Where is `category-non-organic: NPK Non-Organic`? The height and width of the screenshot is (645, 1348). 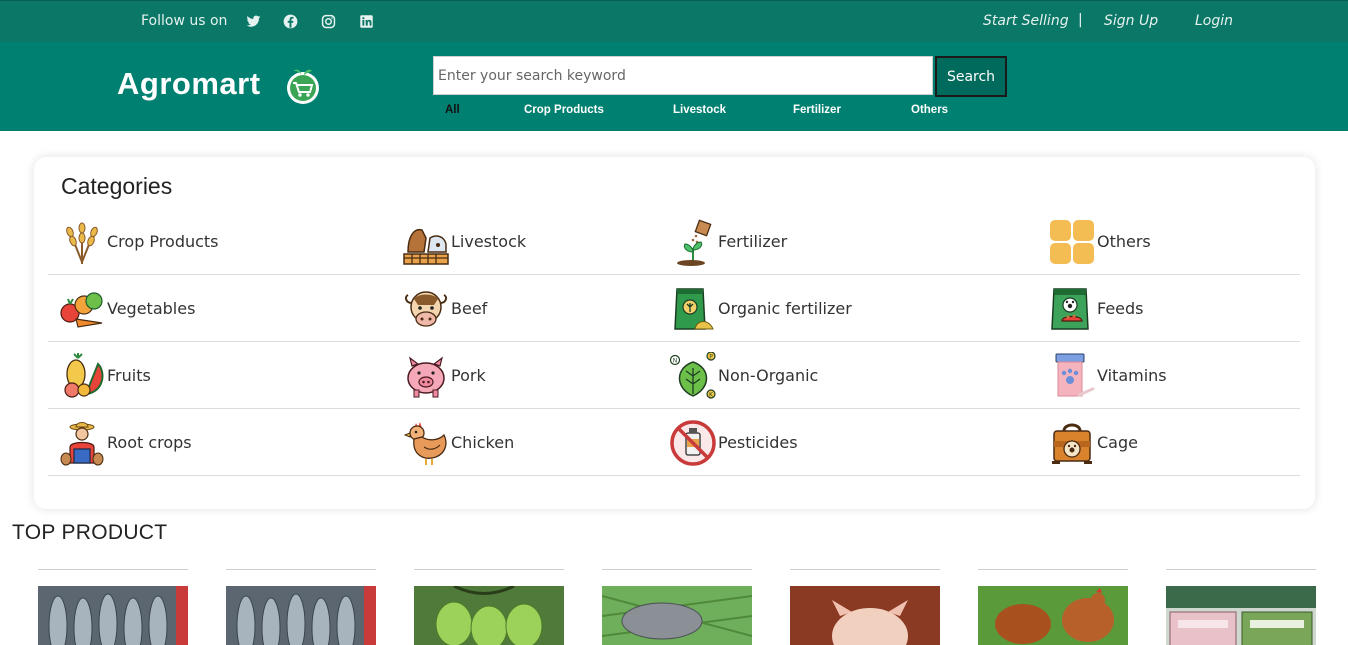 category-non-organic: NPK Non-Organic is located at coordinates (743, 375).